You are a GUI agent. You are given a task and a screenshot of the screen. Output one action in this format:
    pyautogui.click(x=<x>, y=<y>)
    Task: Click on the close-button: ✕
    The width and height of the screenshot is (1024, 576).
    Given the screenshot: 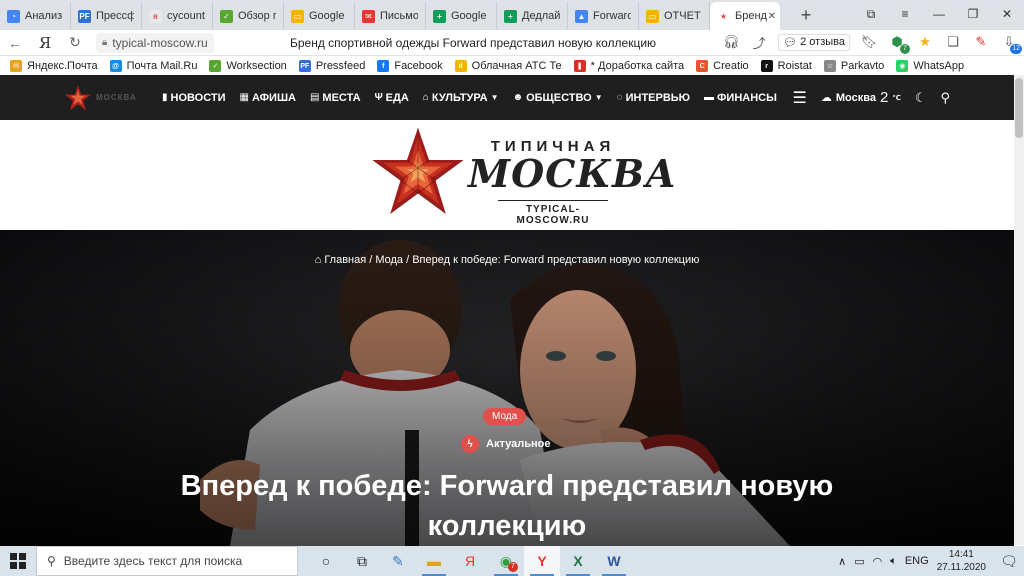 What is the action you would take?
    pyautogui.click(x=1007, y=14)
    